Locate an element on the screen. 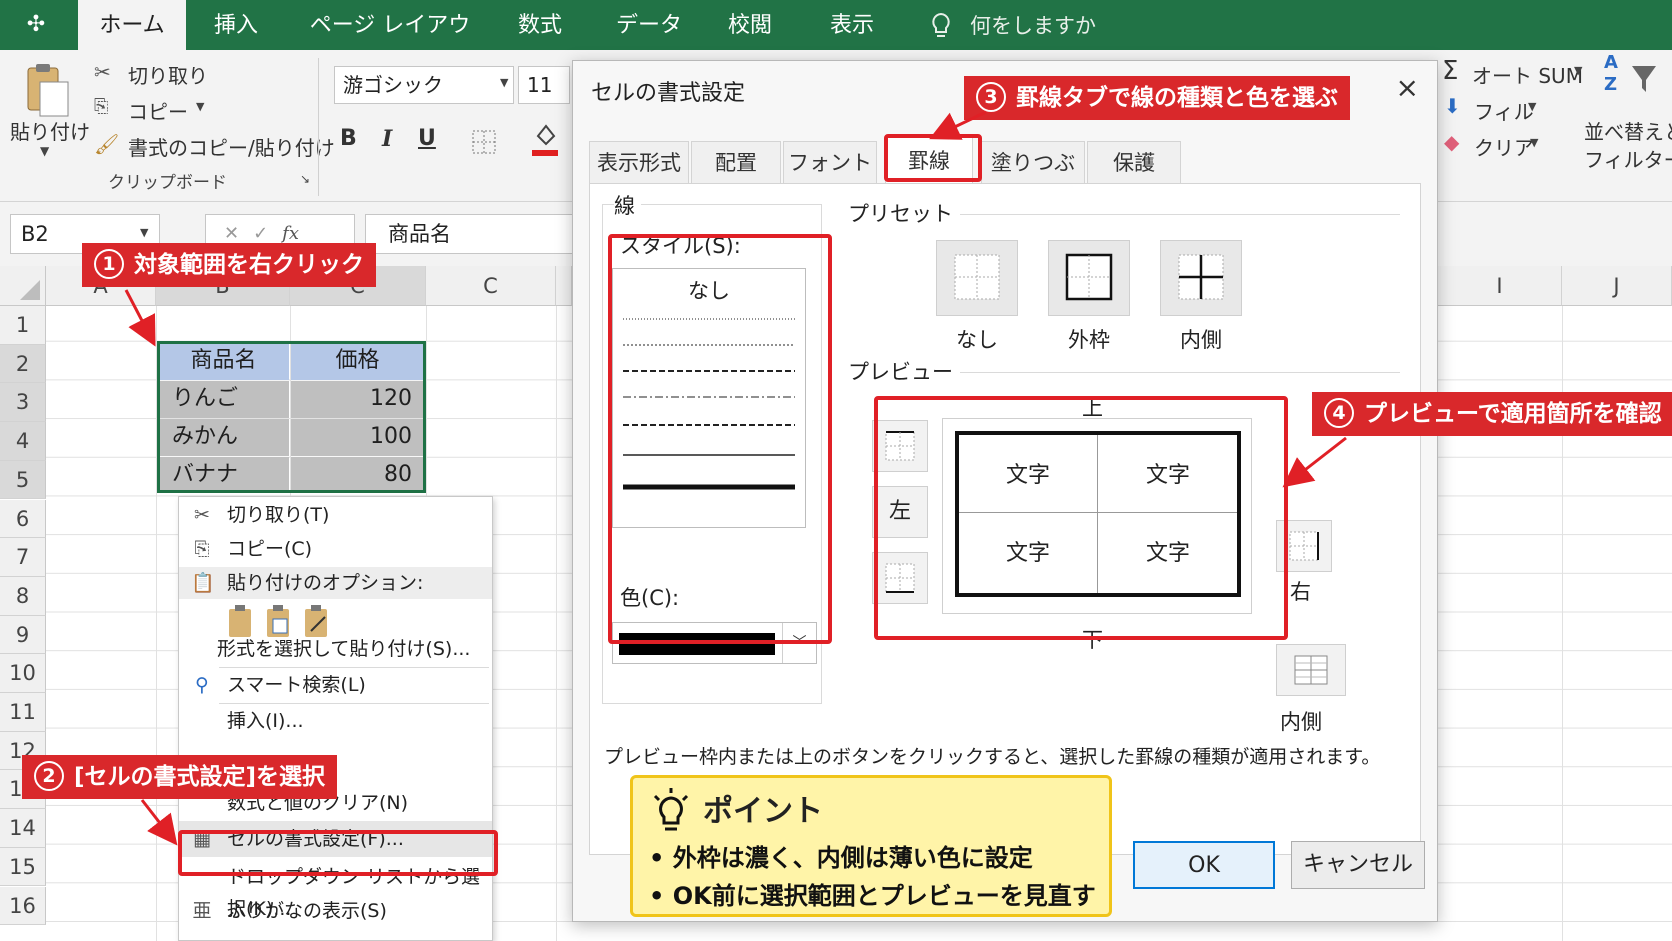 This screenshot has width=1672, height=941. tab-formulas: 数式 is located at coordinates (540, 25).